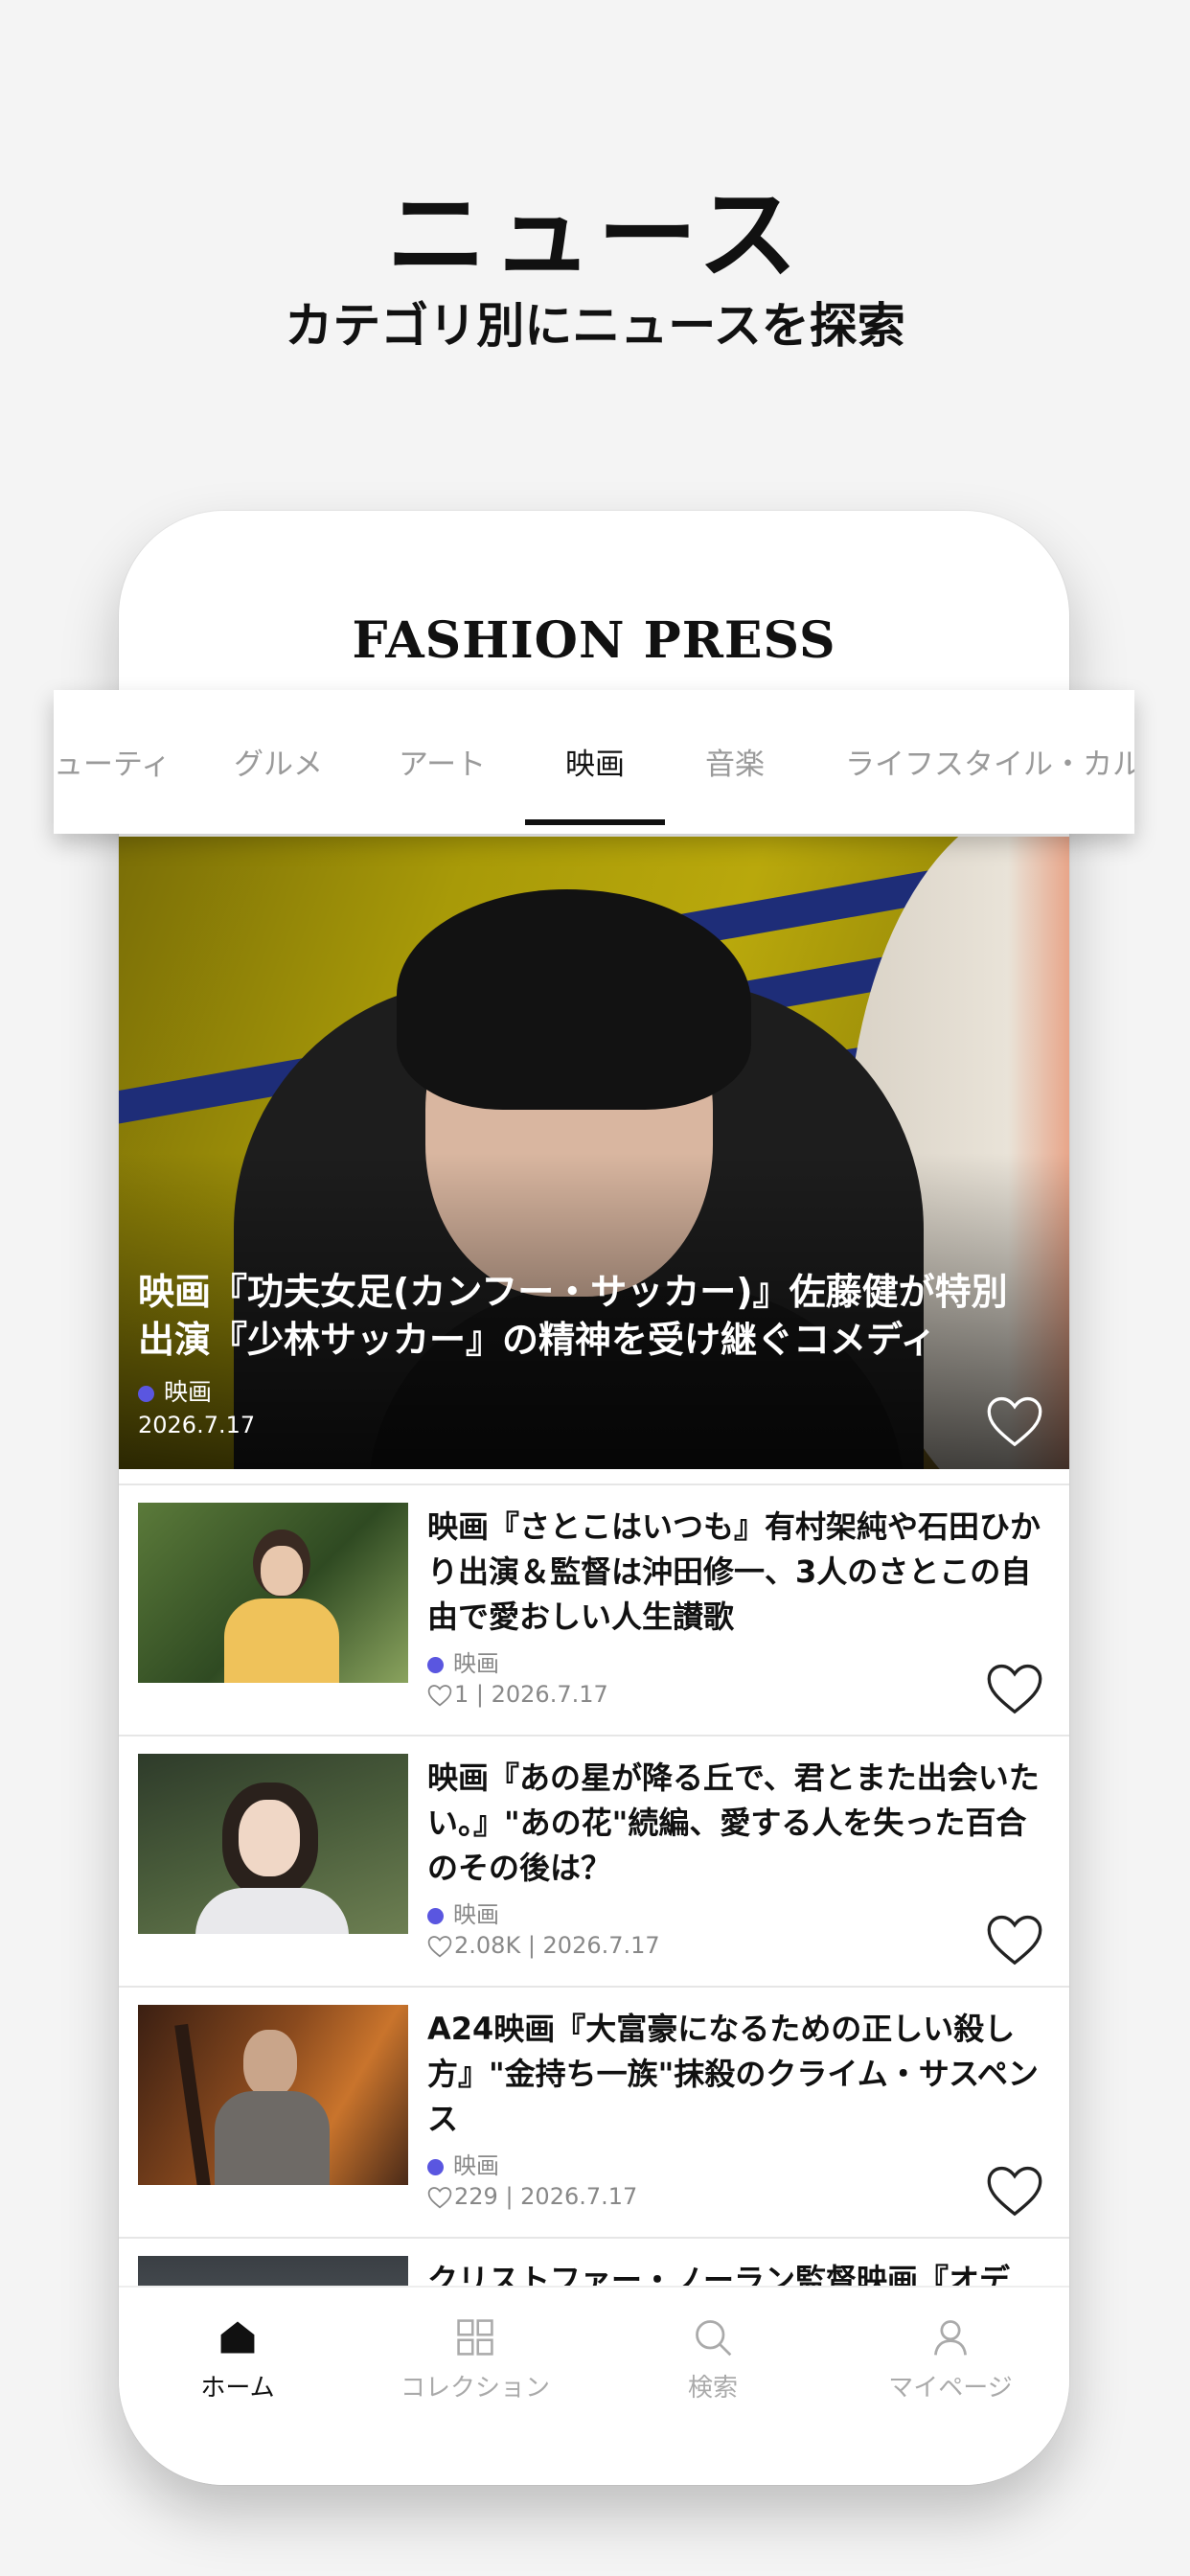 The height and width of the screenshot is (2576, 1190). What do you see at coordinates (951, 2360) in the screenshot?
I see `tab-mypage: マイページ` at bounding box center [951, 2360].